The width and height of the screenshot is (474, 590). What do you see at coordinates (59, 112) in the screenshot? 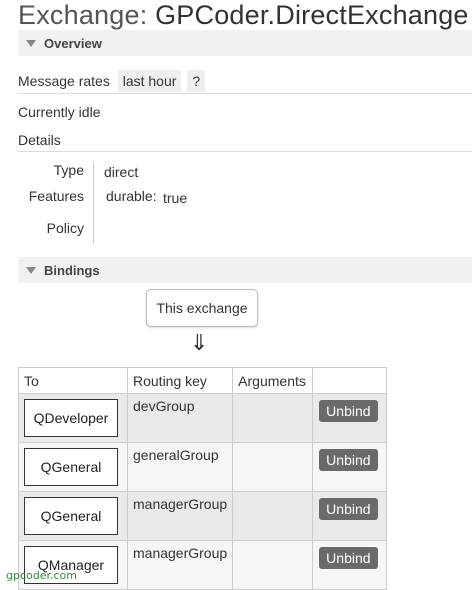
I see `idle-status: Currently idle` at bounding box center [59, 112].